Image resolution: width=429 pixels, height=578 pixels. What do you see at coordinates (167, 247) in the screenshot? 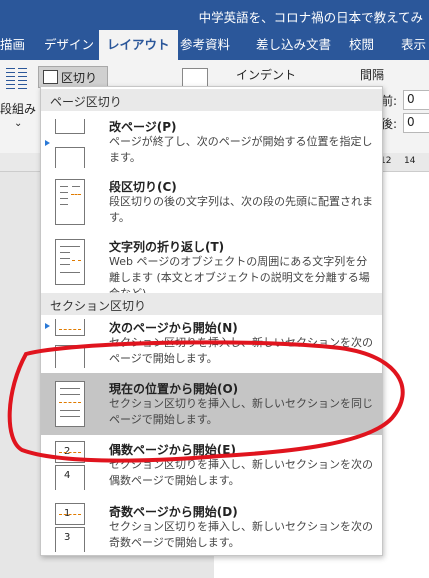
I see `menu-item-title: 文字列の折り返し(T)` at bounding box center [167, 247].